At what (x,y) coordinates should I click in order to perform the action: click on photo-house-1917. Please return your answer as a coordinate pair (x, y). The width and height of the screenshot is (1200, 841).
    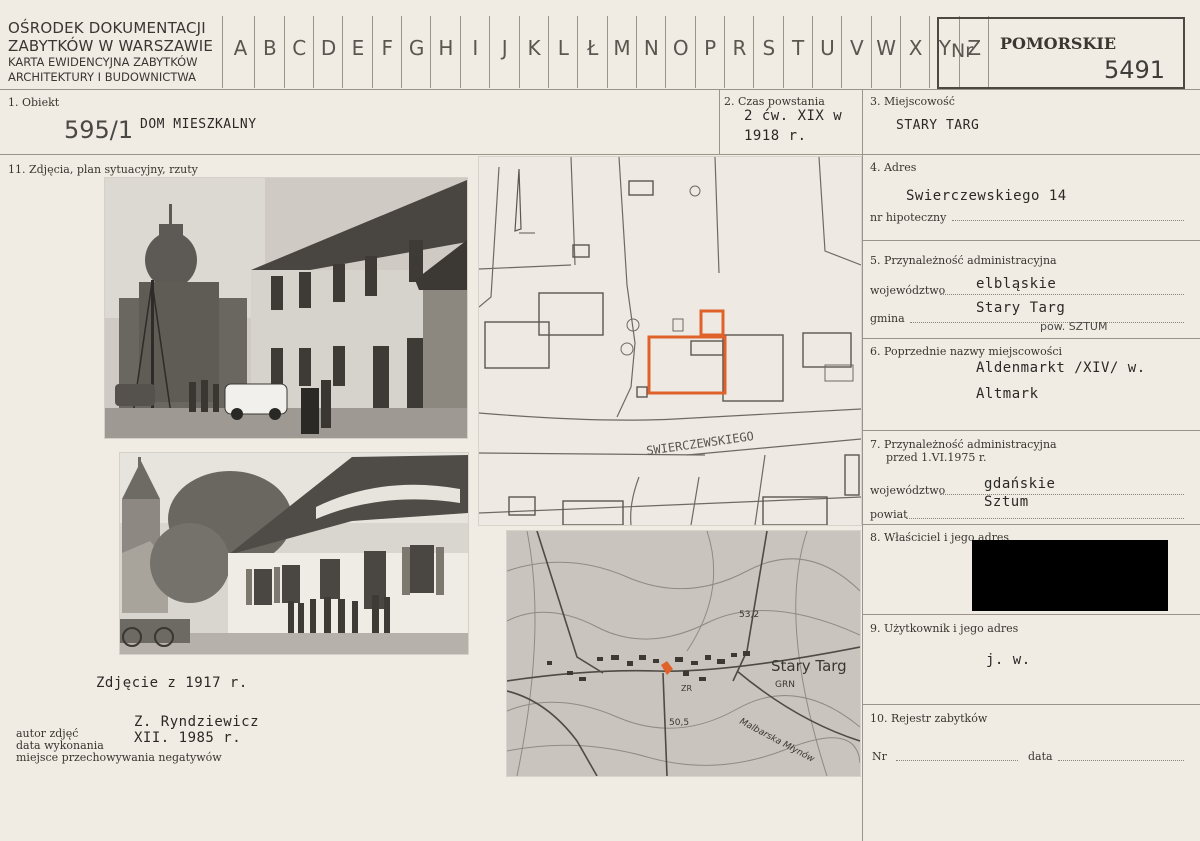
    Looking at the image, I should click on (294, 553).